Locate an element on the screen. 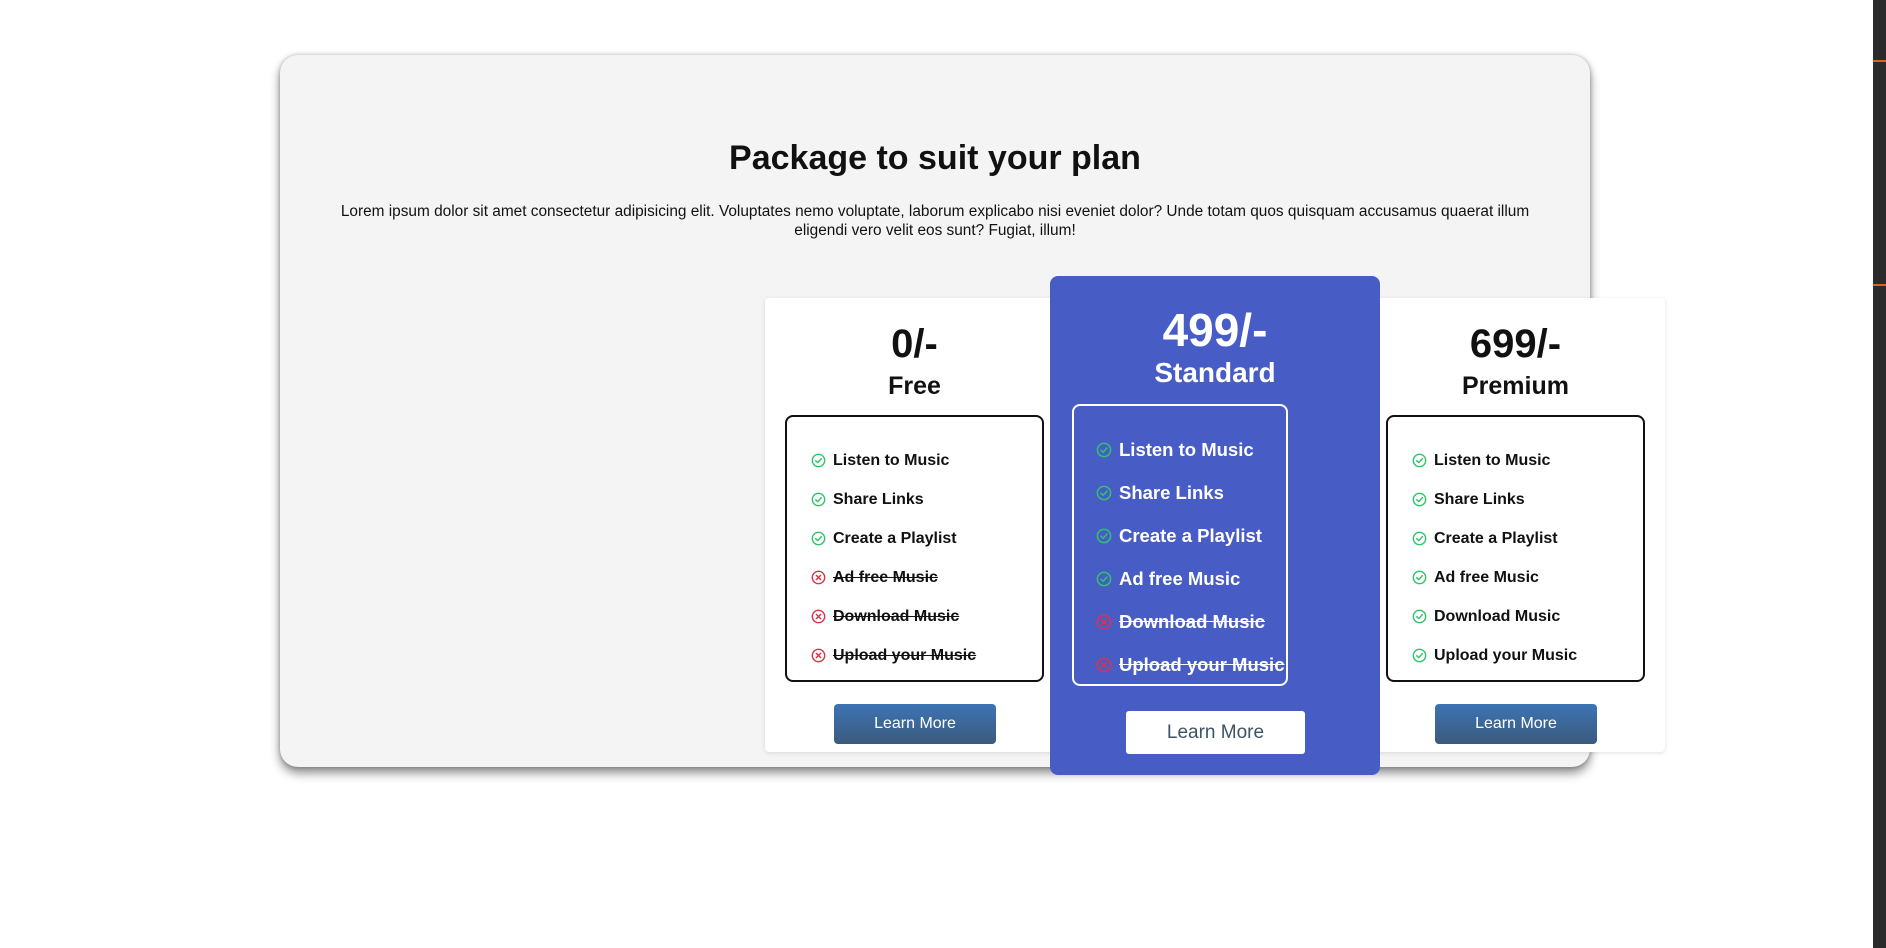 This screenshot has height=948, width=1886. plan-price: 0/- is located at coordinates (914, 344).